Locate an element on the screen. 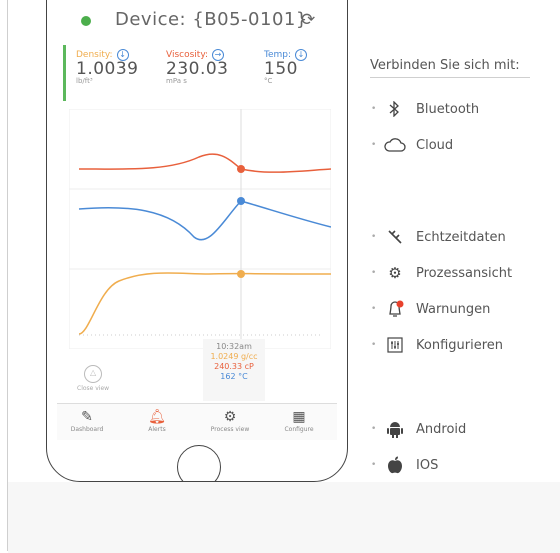 The image size is (560, 553). connect-item-bluetooth: • Bluetooth is located at coordinates (425, 109).